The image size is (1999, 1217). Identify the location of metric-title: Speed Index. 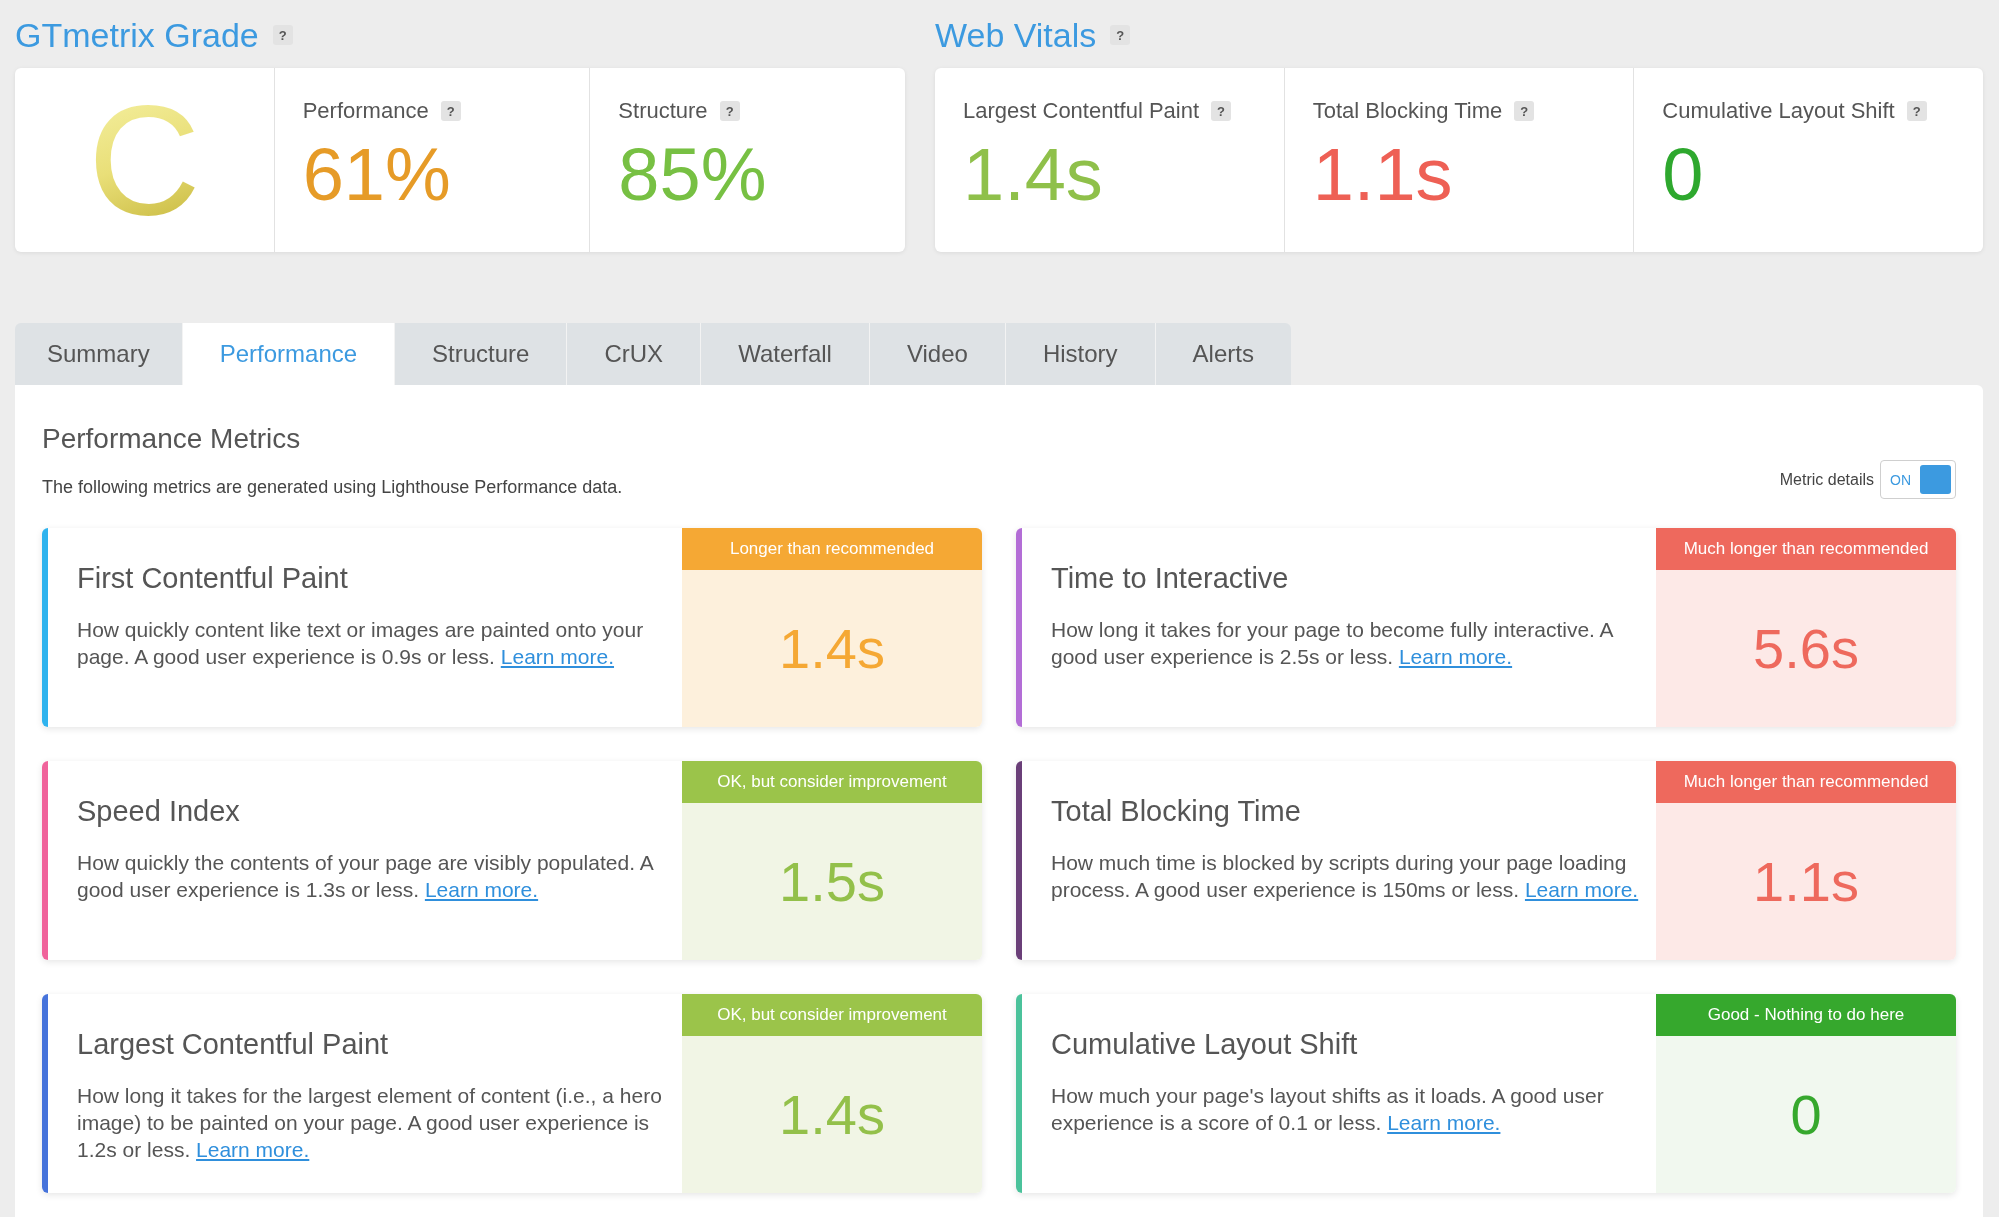
(159, 811).